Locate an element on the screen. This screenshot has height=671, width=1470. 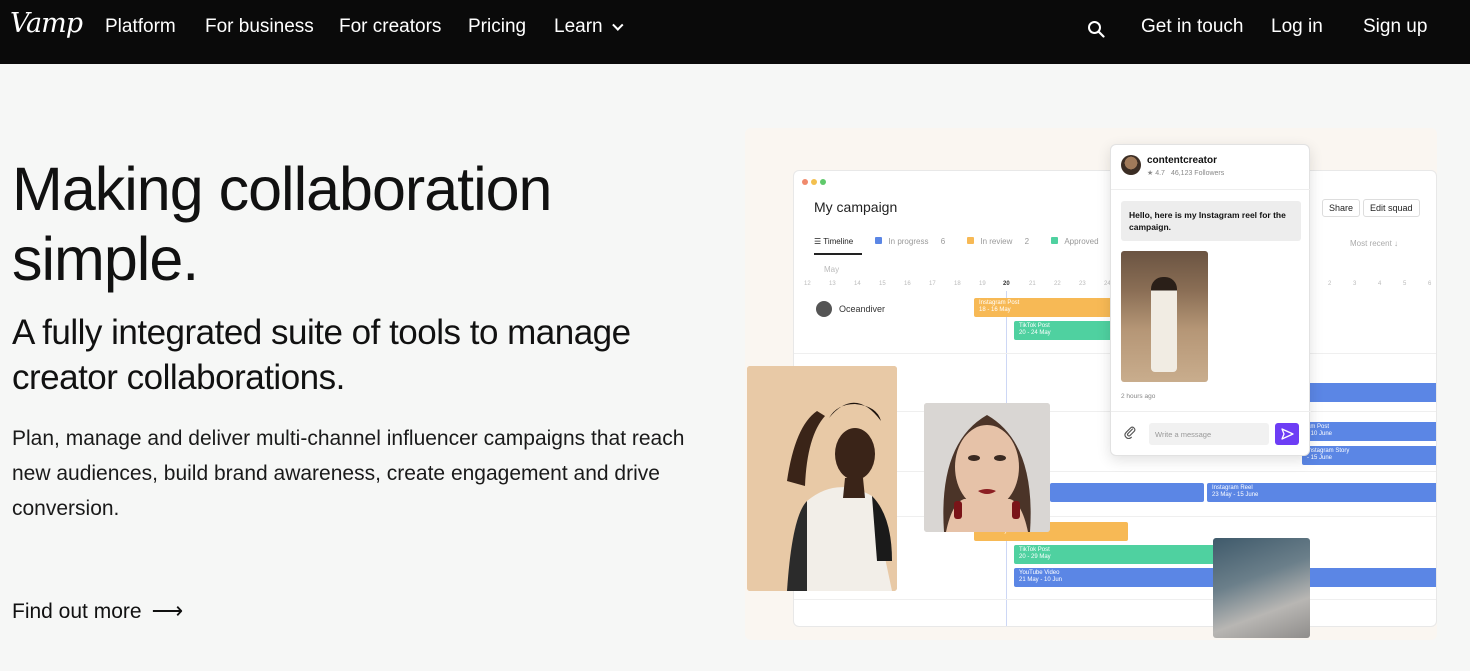
sort-dropdown: Most recent ↓ is located at coordinates (1374, 243).